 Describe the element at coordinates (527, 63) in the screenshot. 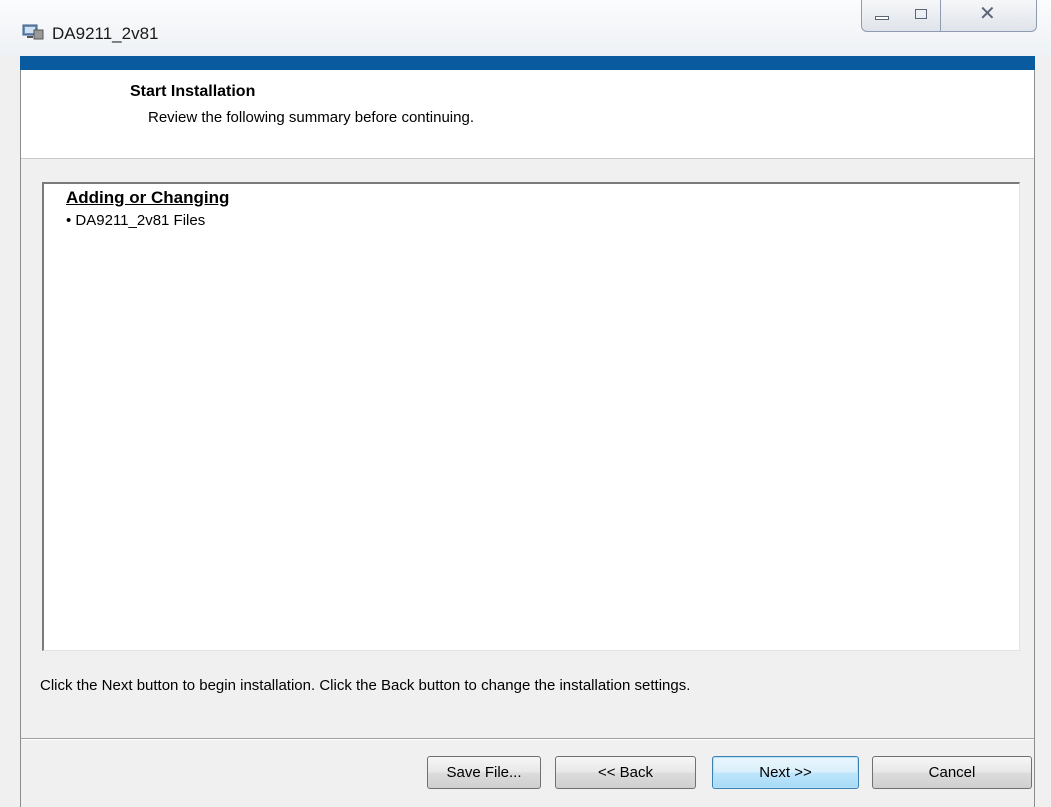

I see `accent-strip` at that location.